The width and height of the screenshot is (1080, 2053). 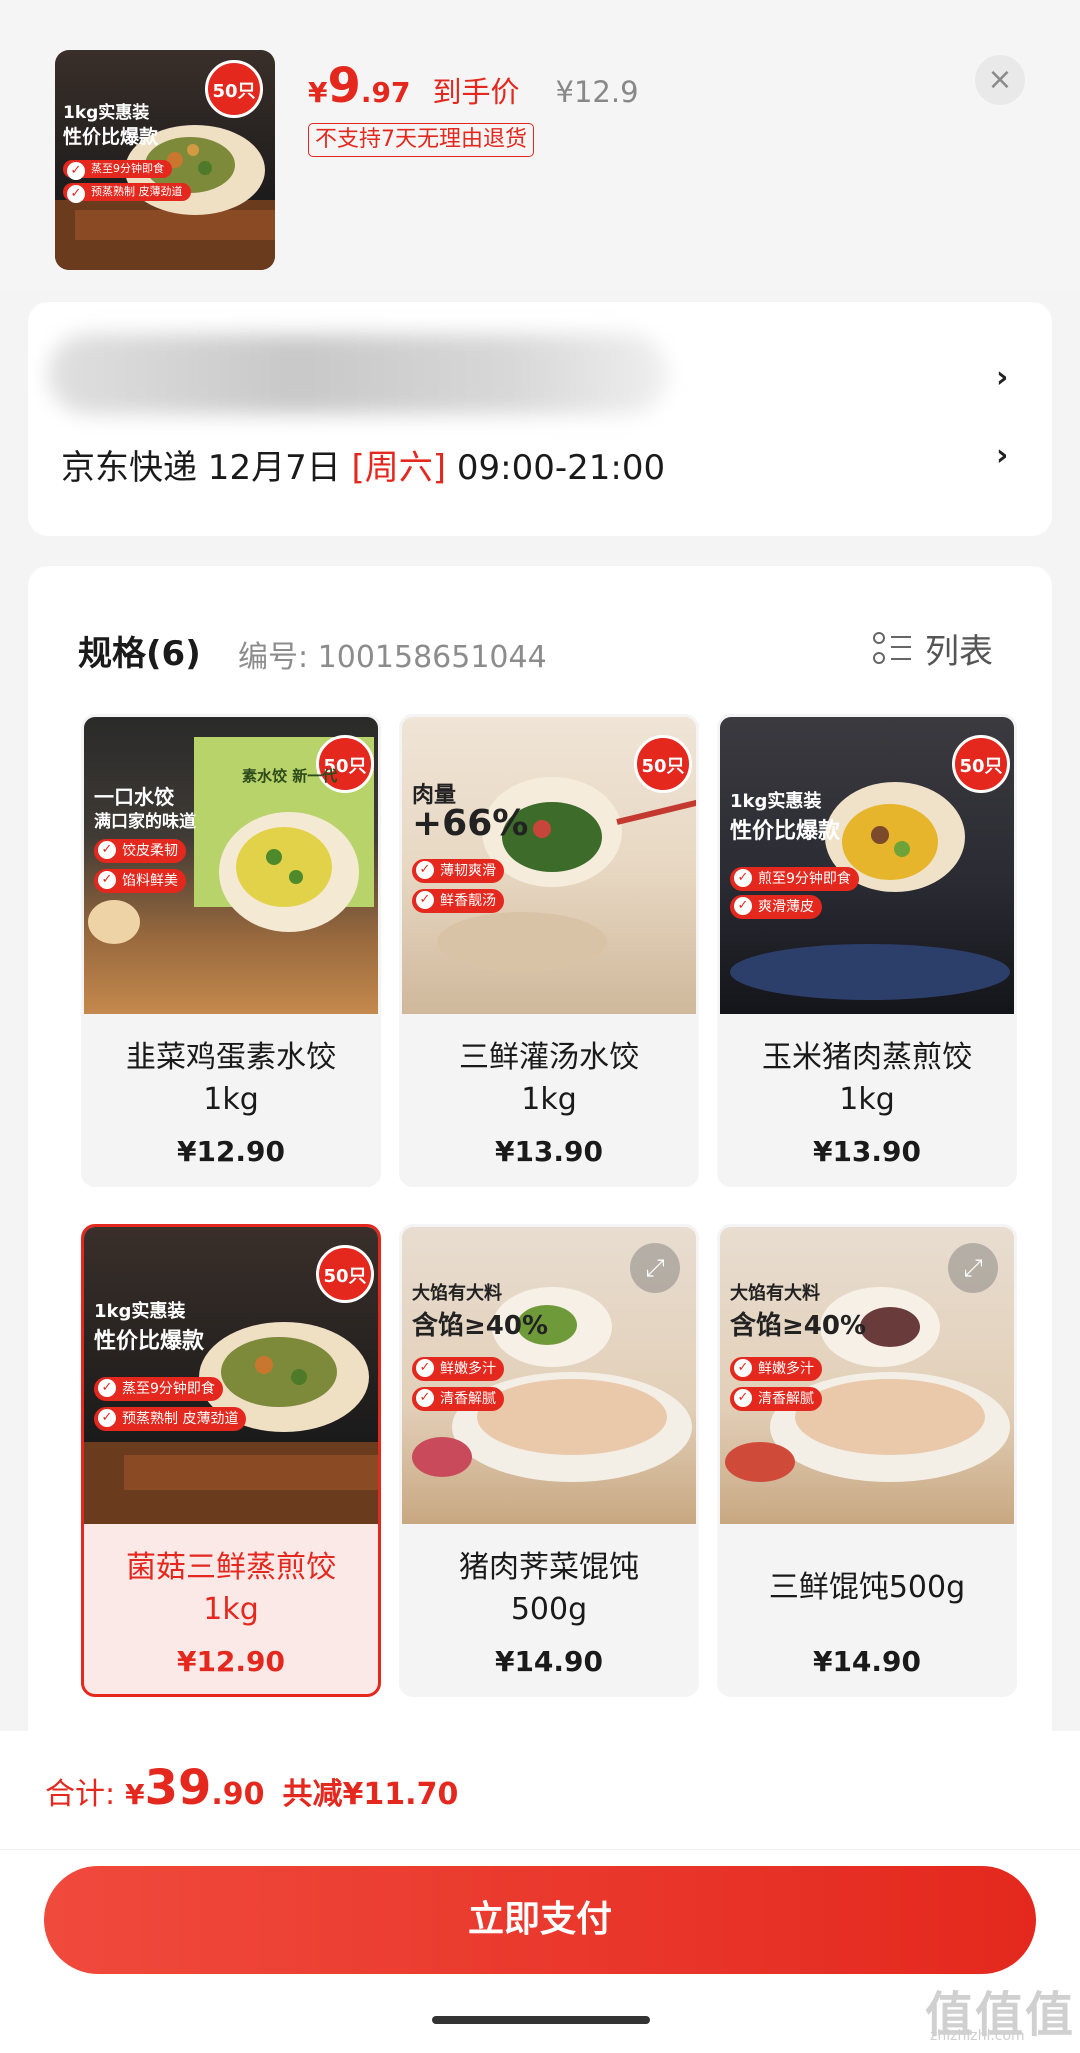 I want to click on image-subtitle: +66%, so click(x=470, y=823).